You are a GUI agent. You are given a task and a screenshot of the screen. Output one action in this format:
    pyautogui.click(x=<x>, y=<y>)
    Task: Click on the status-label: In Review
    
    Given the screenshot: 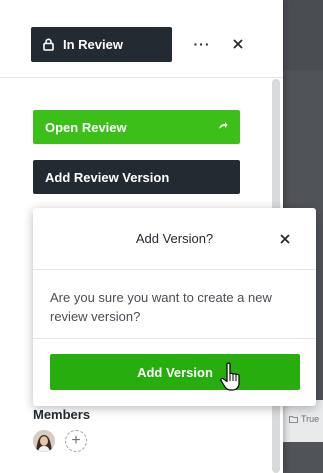 What is the action you would take?
    pyautogui.click(x=93, y=44)
    